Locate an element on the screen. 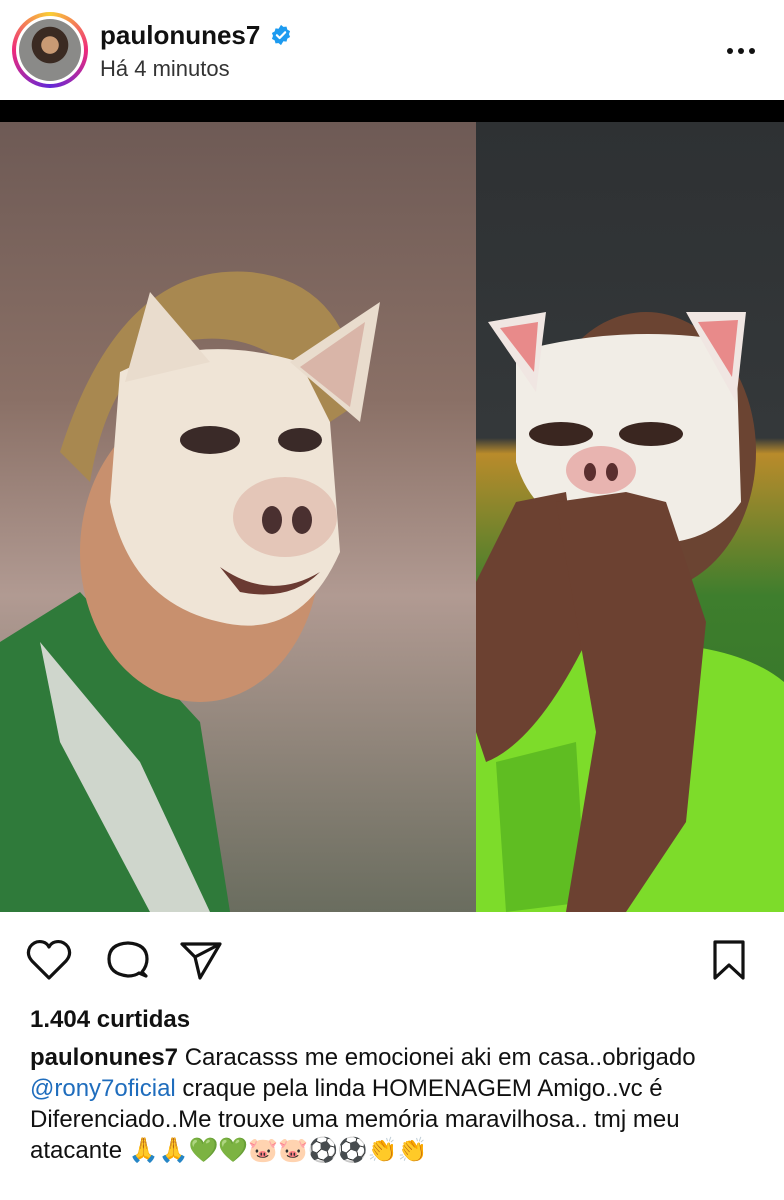 The image size is (784, 1200). avatar is located at coordinates (50, 50).